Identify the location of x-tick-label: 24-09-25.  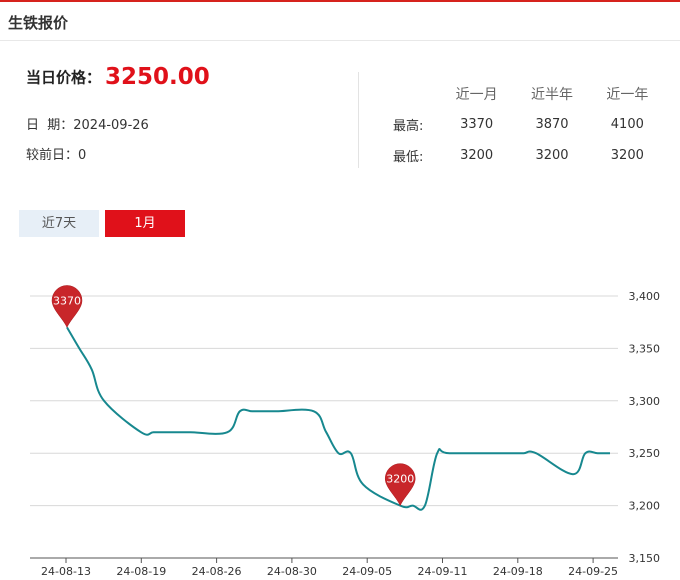
(593, 571).